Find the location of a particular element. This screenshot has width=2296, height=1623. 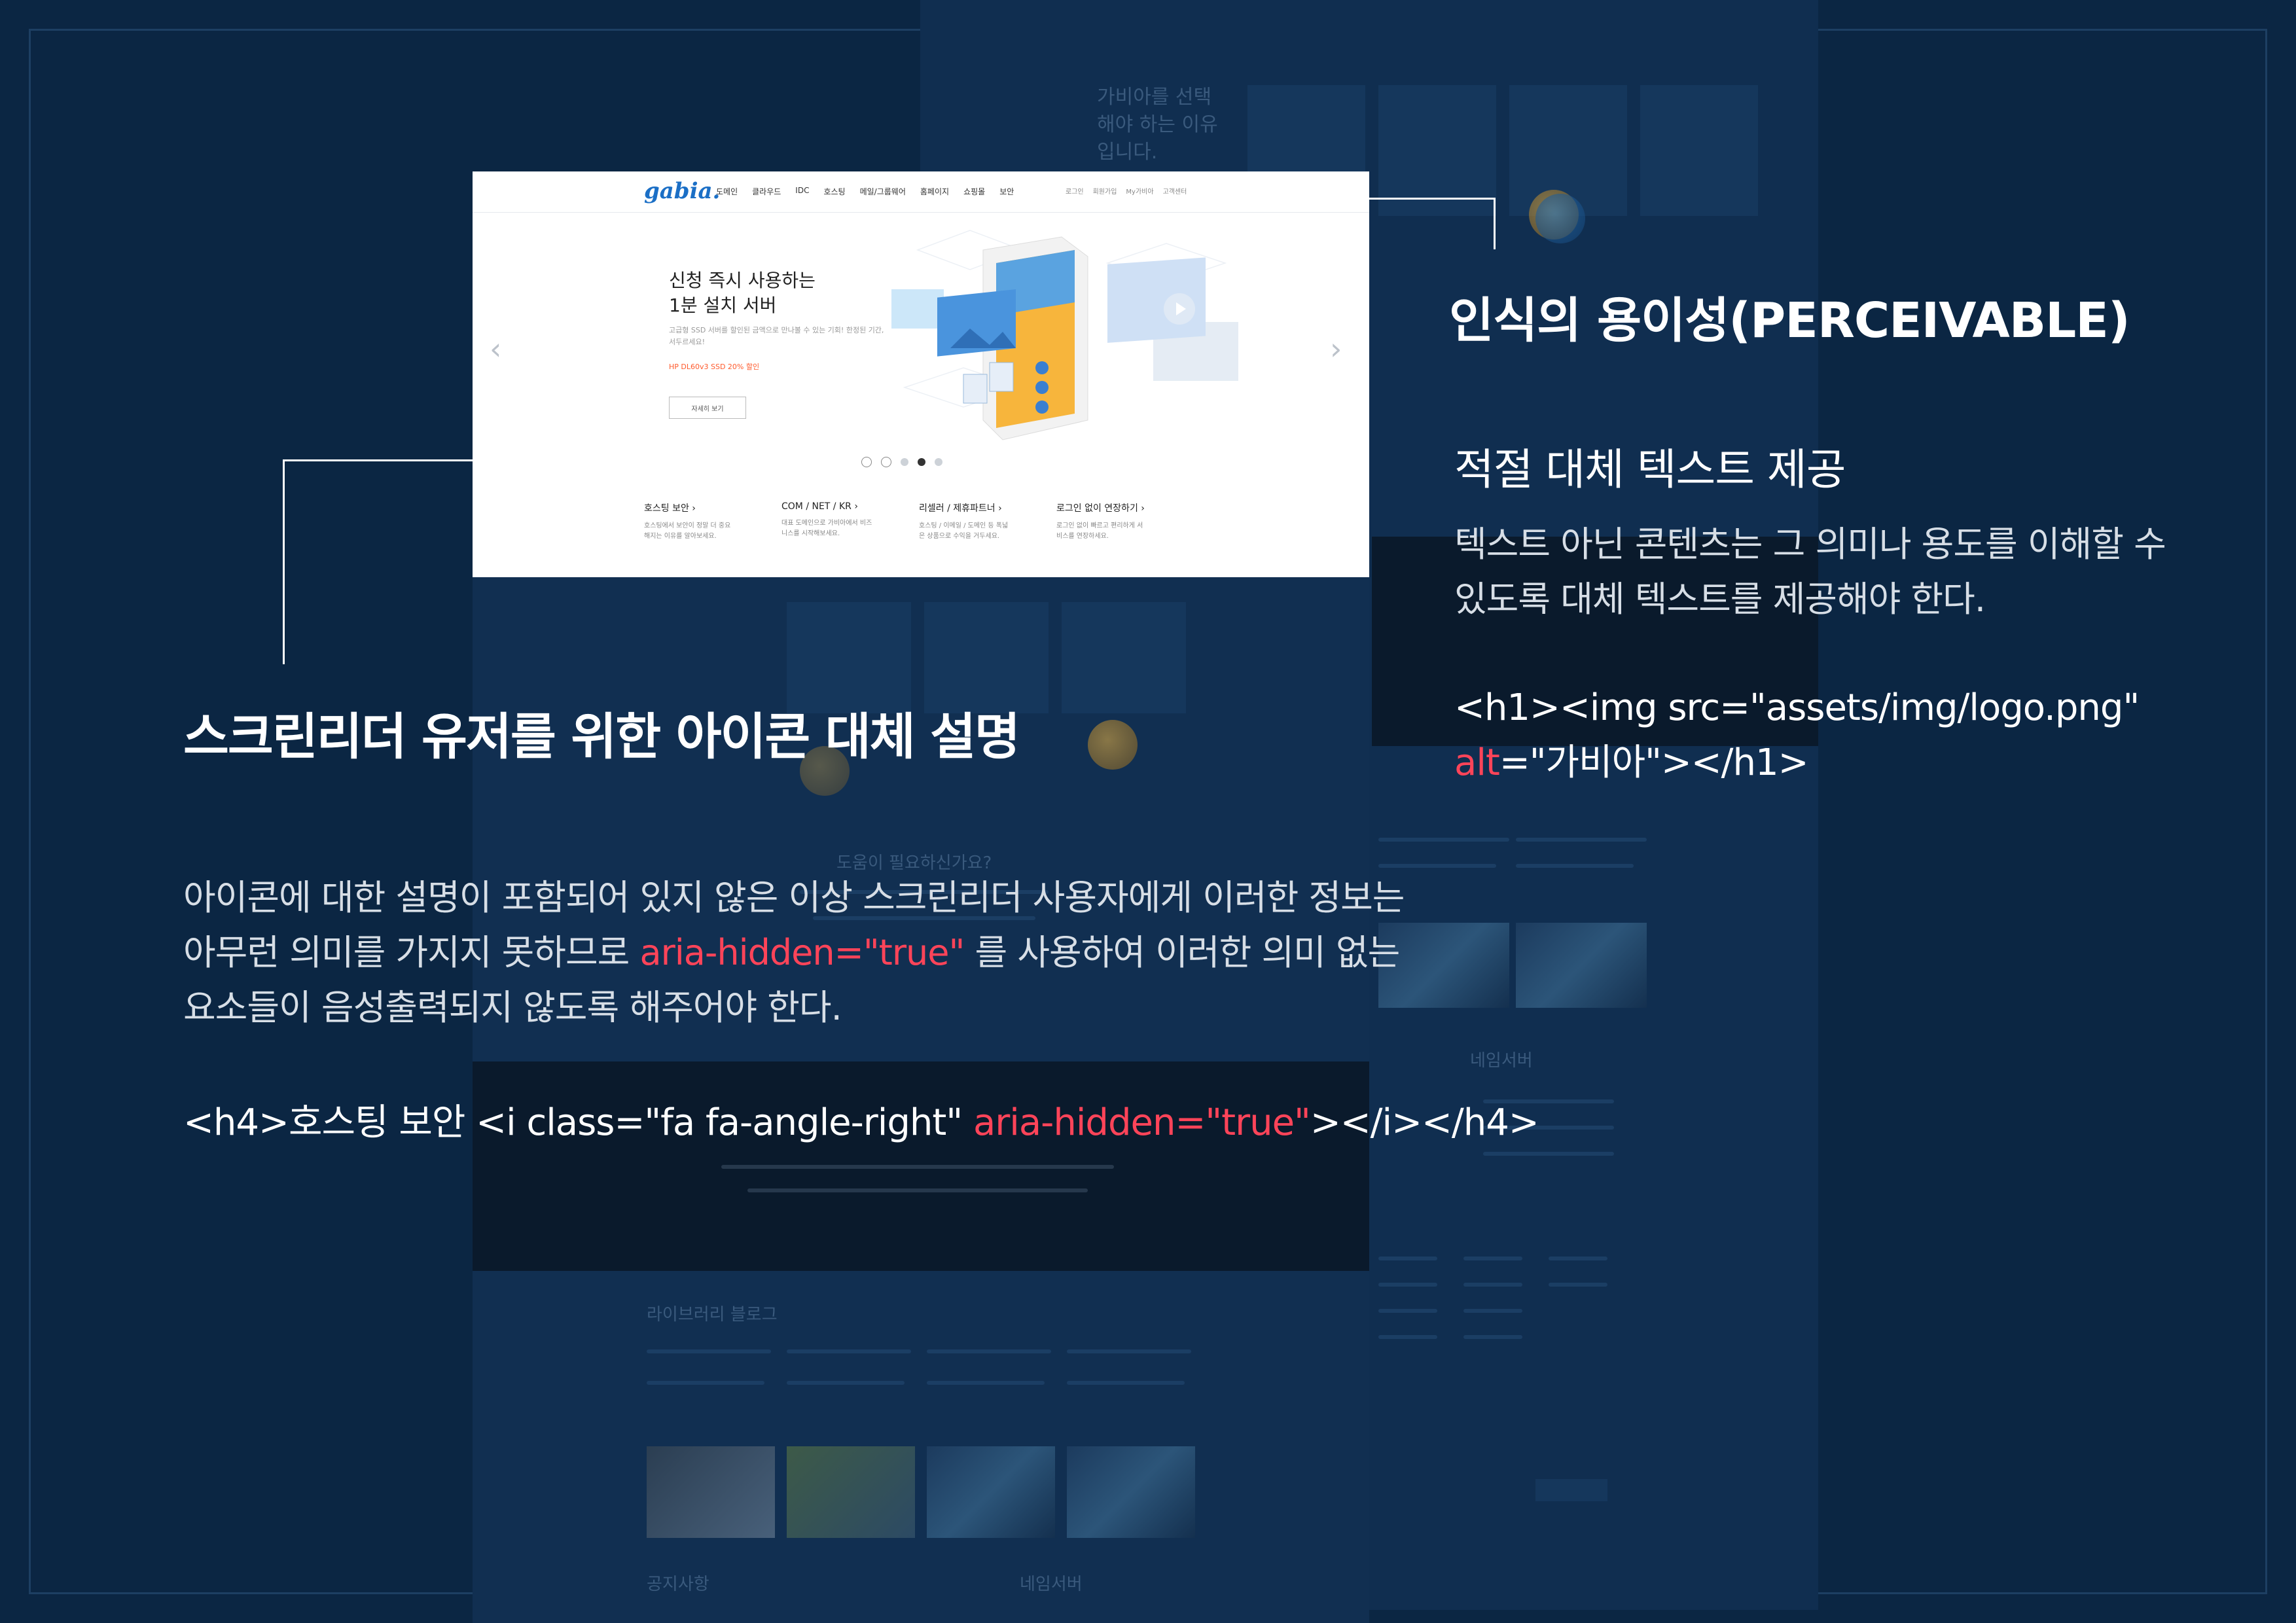

background-why-text: 가비아를 선택해야 하는 이유입니다. is located at coordinates (1157, 125).